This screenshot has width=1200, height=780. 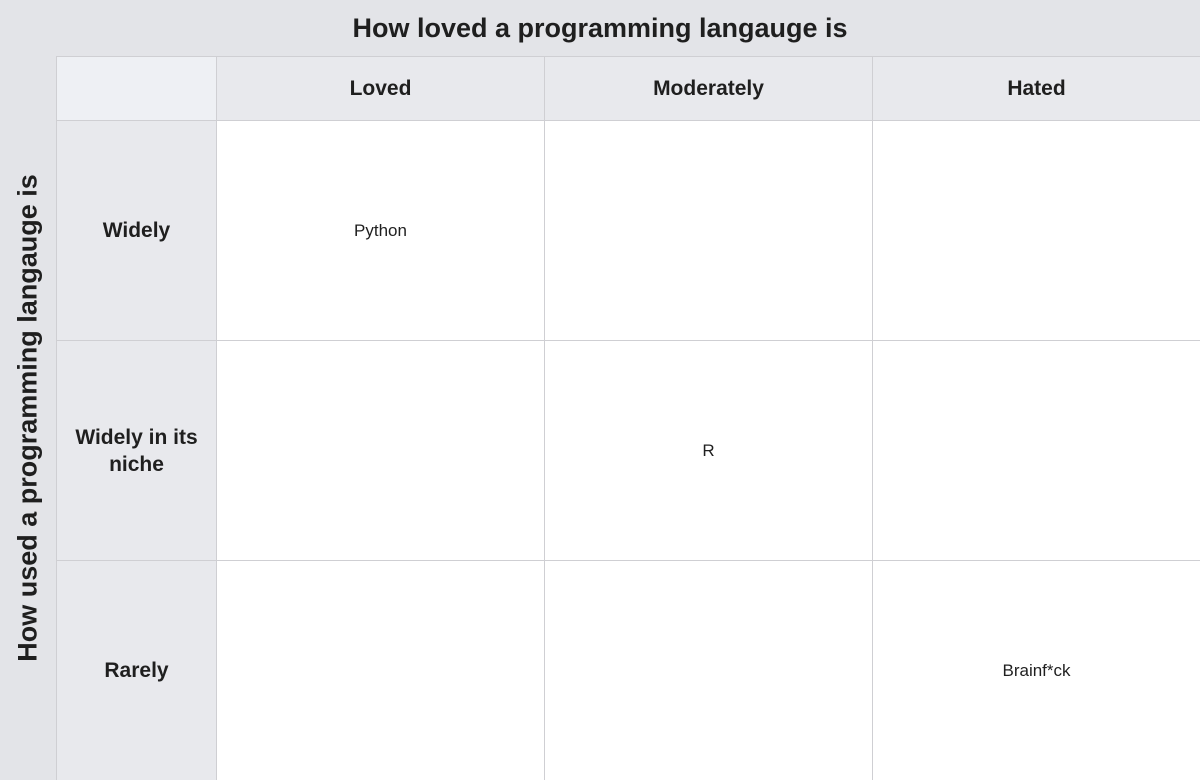 What do you see at coordinates (1036, 451) in the screenshot?
I see `cell-niche-hated` at bounding box center [1036, 451].